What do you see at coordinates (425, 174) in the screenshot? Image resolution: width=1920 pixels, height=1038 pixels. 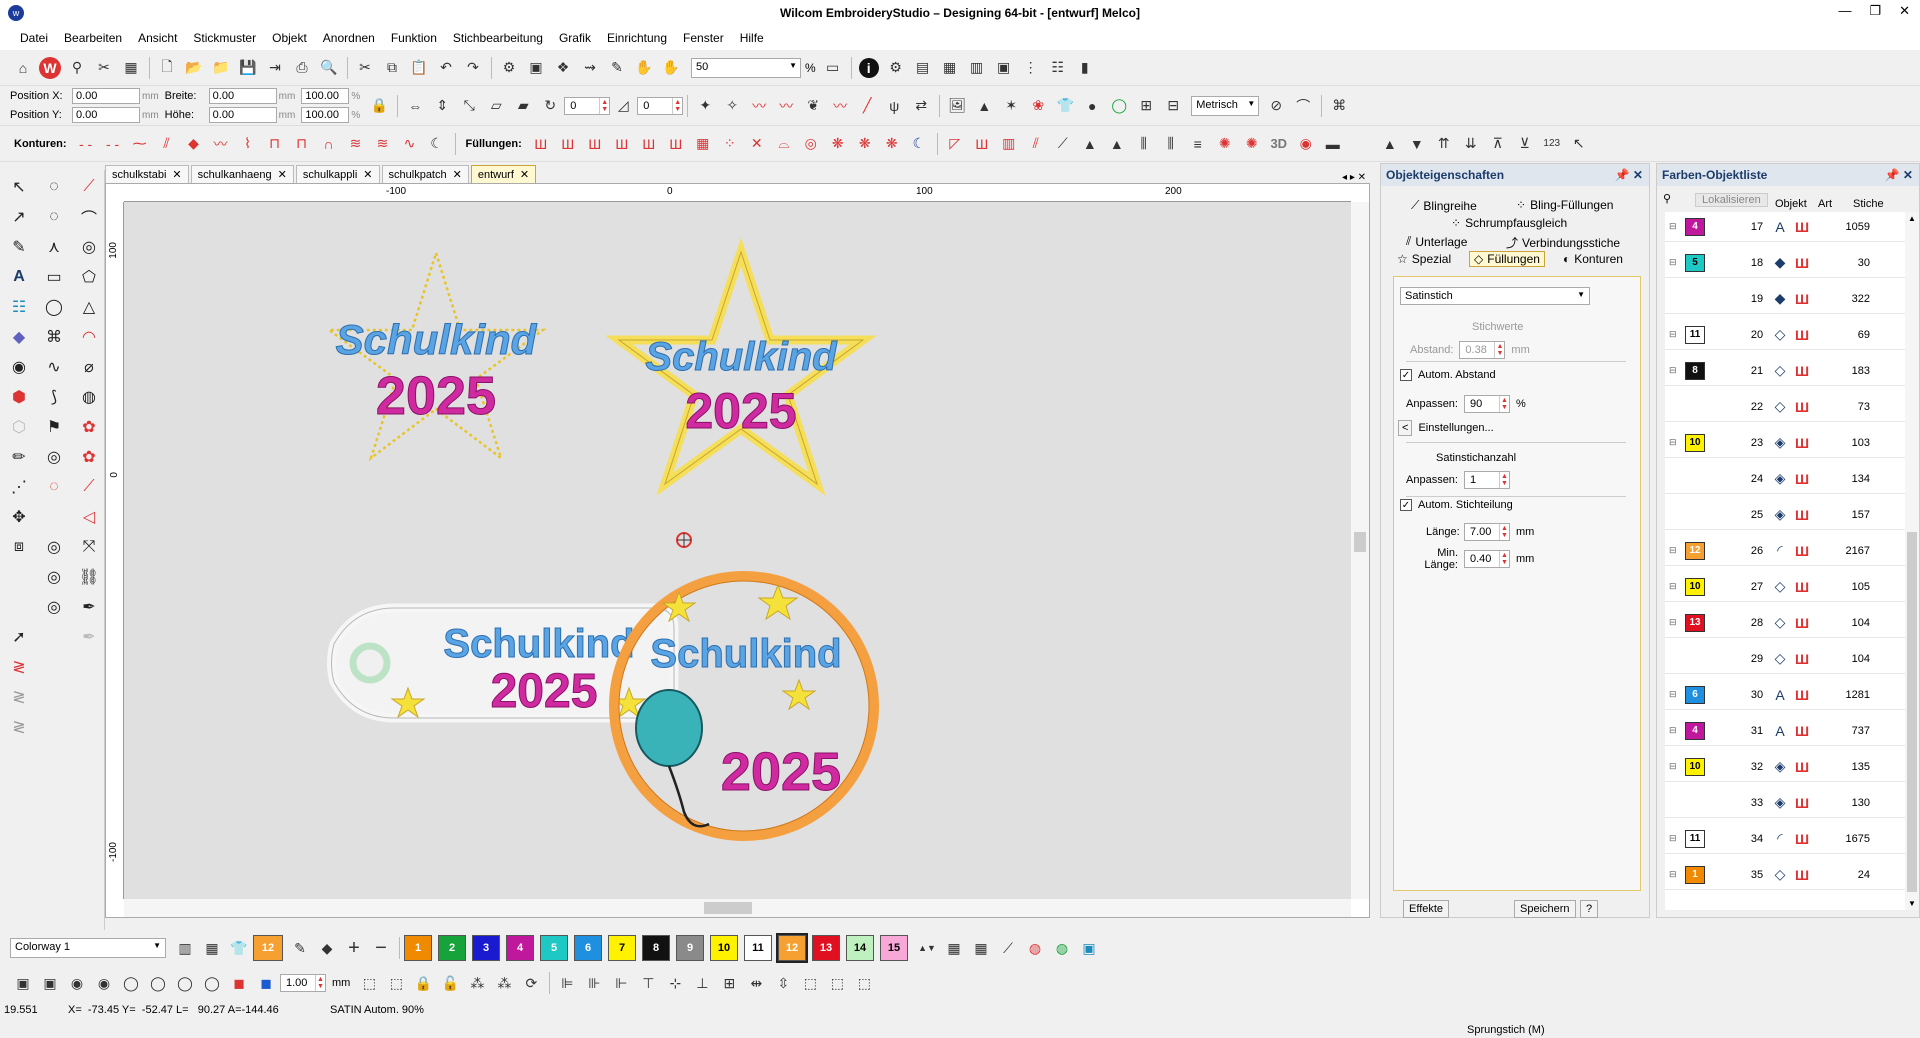 I see `tab-schulkpatch: schulkpatch ✕` at bounding box center [425, 174].